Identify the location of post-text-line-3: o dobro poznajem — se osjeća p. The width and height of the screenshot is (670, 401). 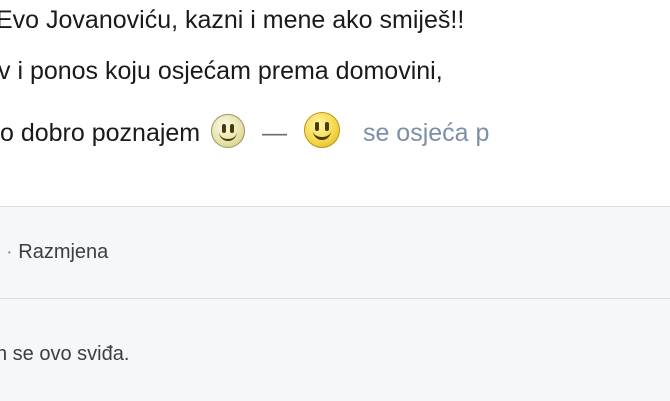
(244, 130).